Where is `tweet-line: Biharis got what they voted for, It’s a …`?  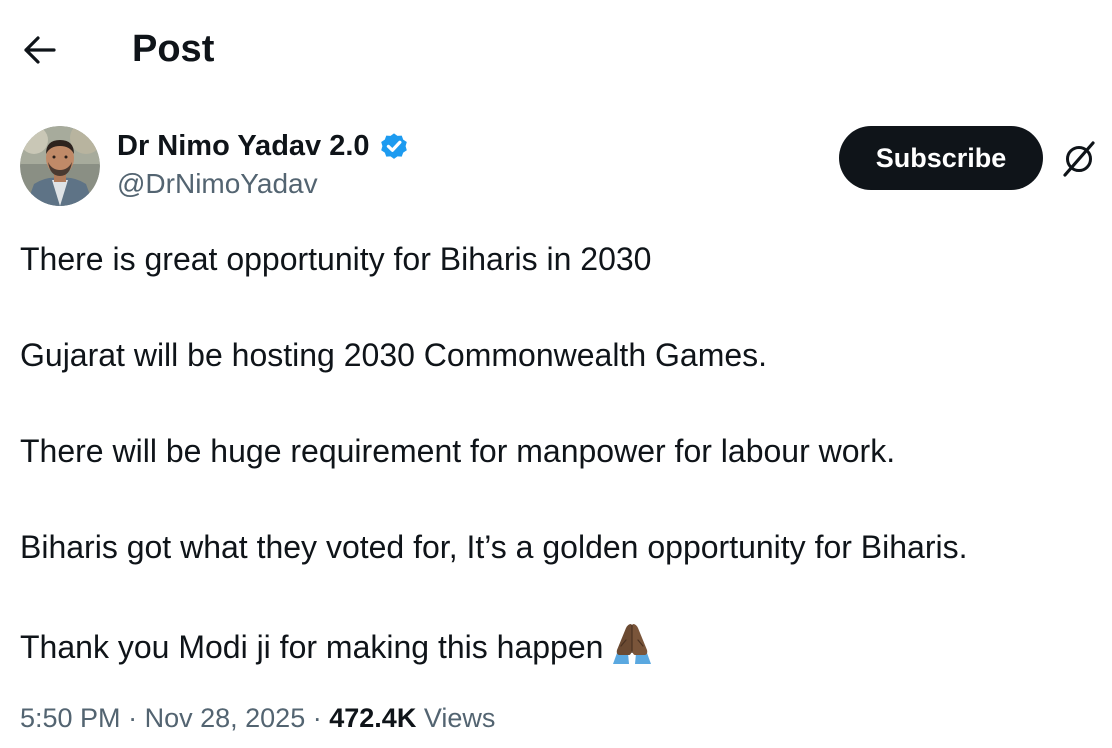 tweet-line: Biharis got what they voted for, It’s a … is located at coordinates (494, 547).